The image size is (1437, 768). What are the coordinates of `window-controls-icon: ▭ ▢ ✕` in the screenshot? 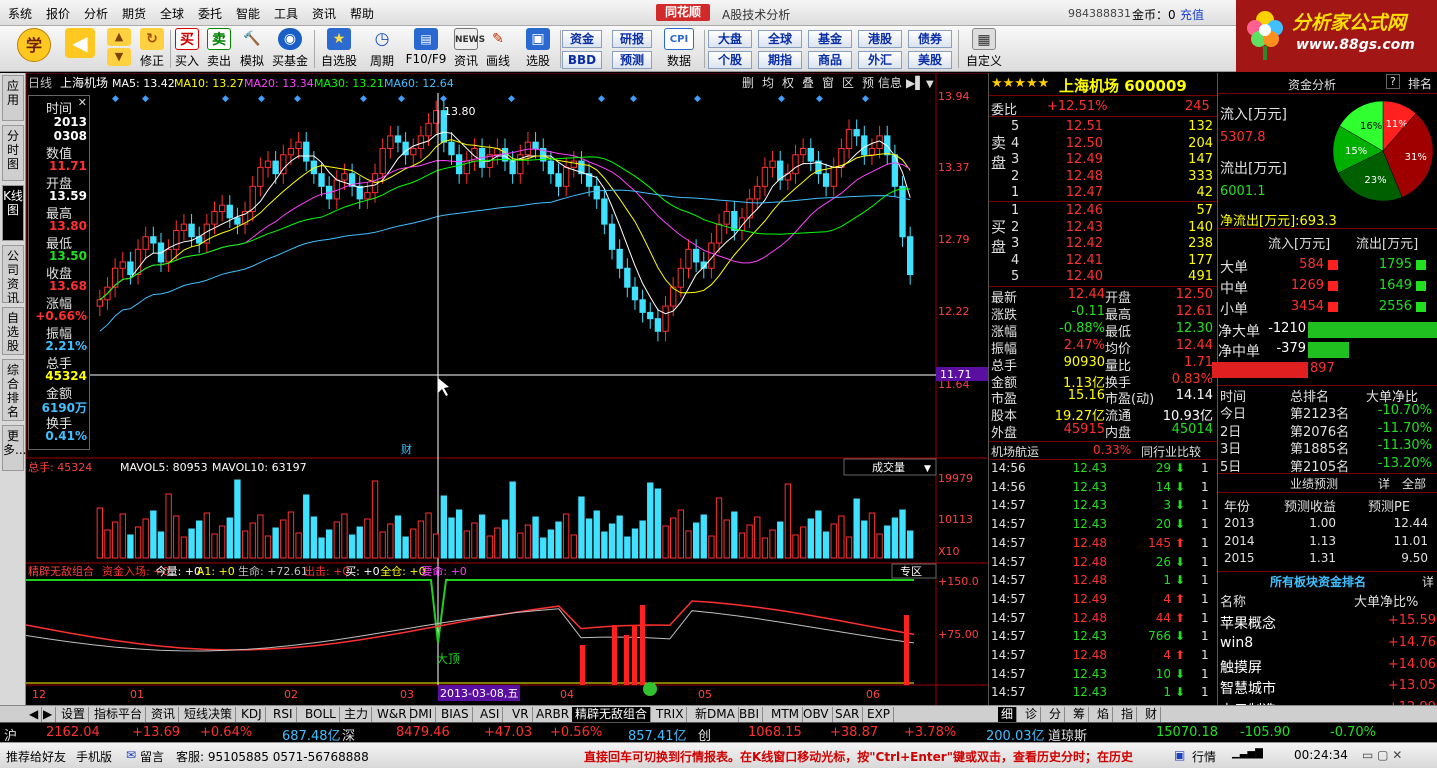 It's located at (1382, 755).